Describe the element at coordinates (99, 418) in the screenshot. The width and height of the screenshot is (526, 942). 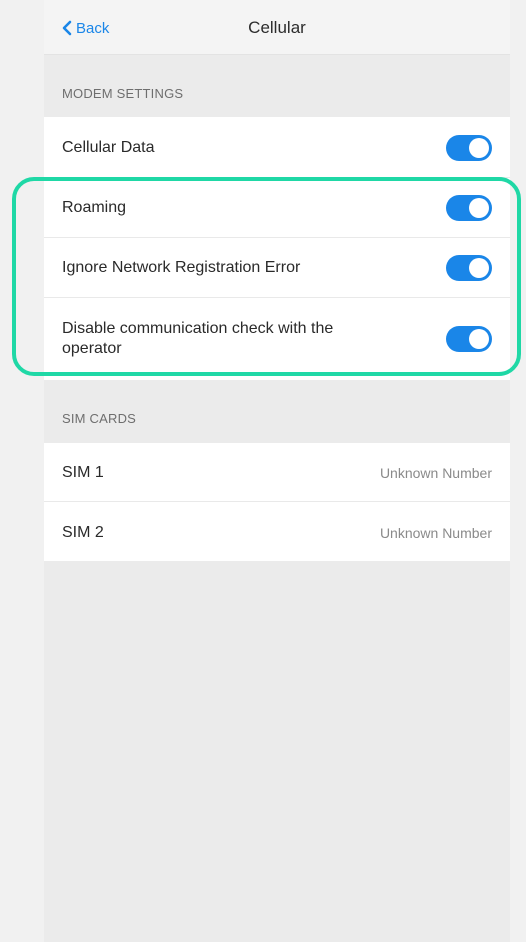
I see `section-header-sim-cards: SIM CARDS` at that location.